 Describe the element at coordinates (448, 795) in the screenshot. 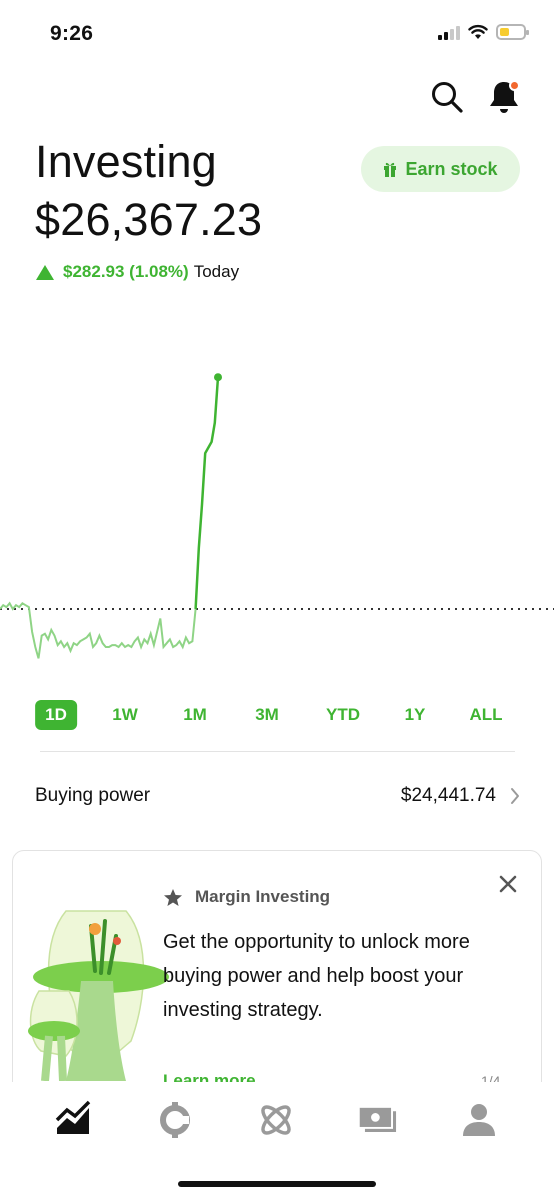

I see `buying-power-value: $24,441.74` at that location.